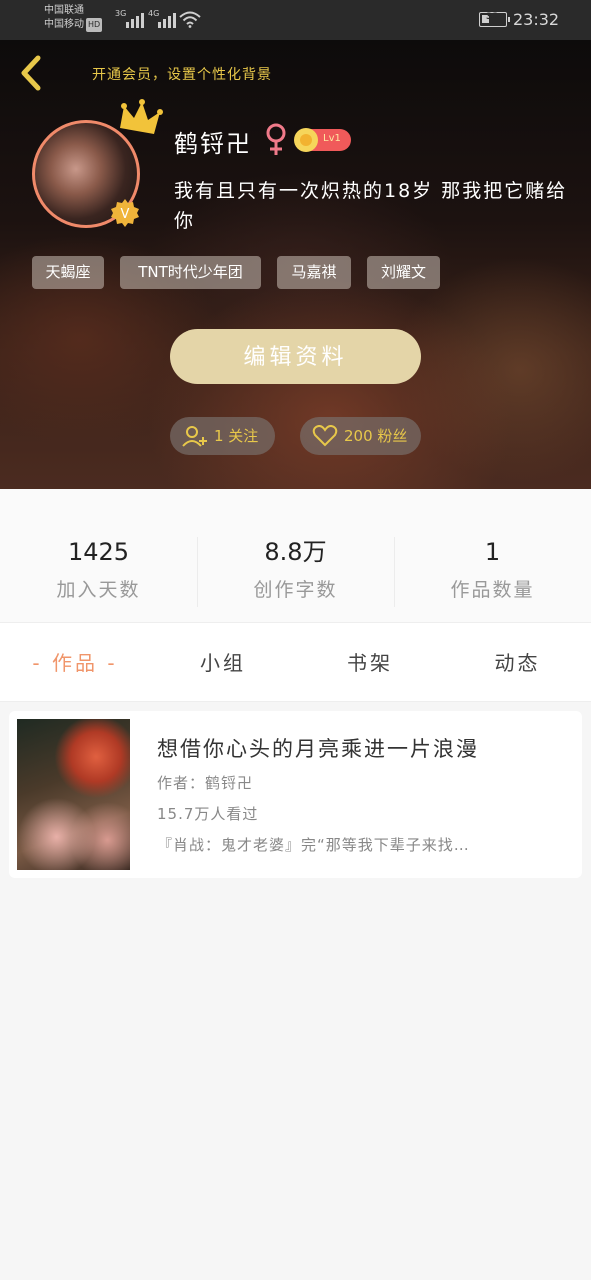  What do you see at coordinates (68, 272) in the screenshot?
I see `tag-constellation: 天蝎座` at bounding box center [68, 272].